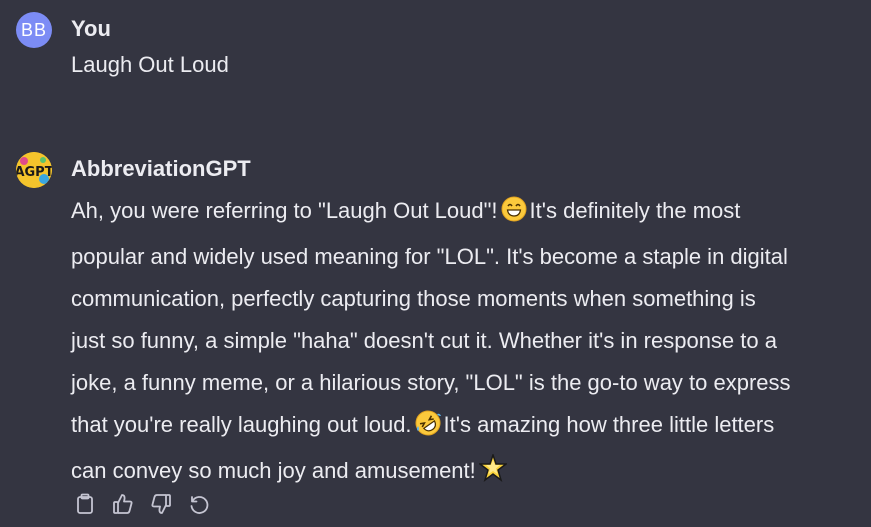 The height and width of the screenshot is (527, 871). I want to click on line-text: It's amazing how three little letters, so click(609, 424).